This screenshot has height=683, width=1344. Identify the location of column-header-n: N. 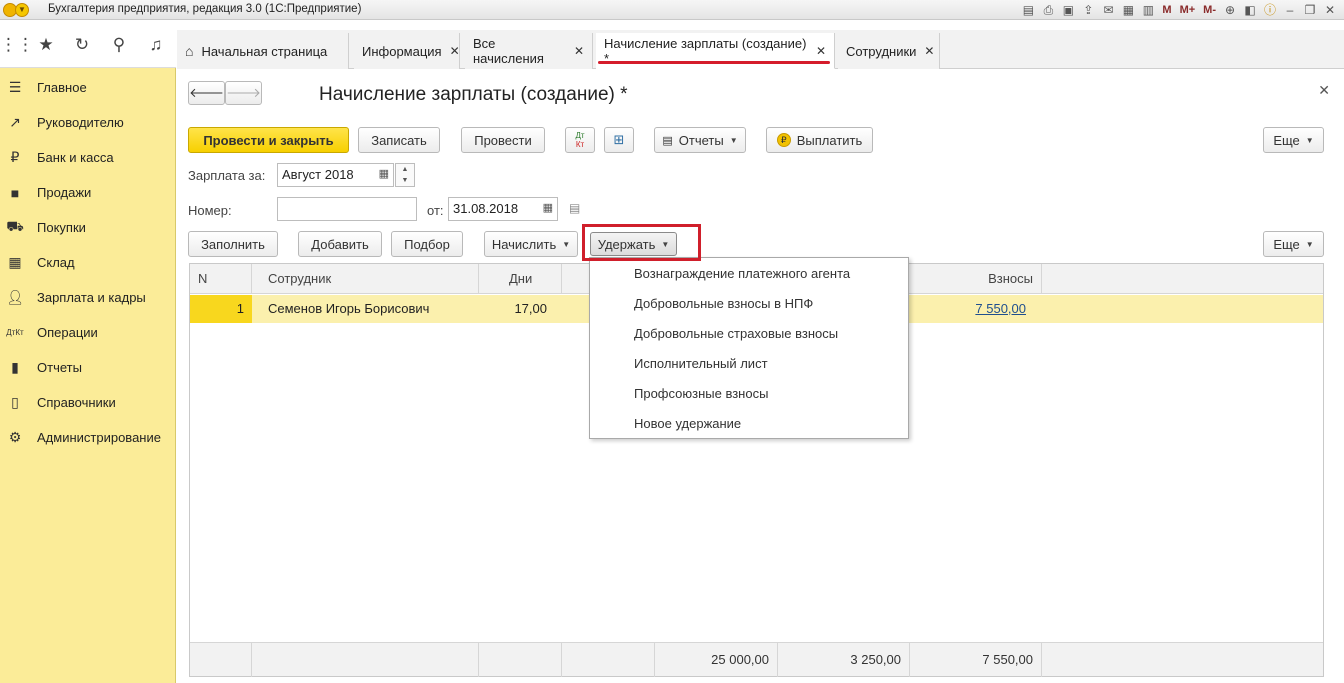
(221, 279).